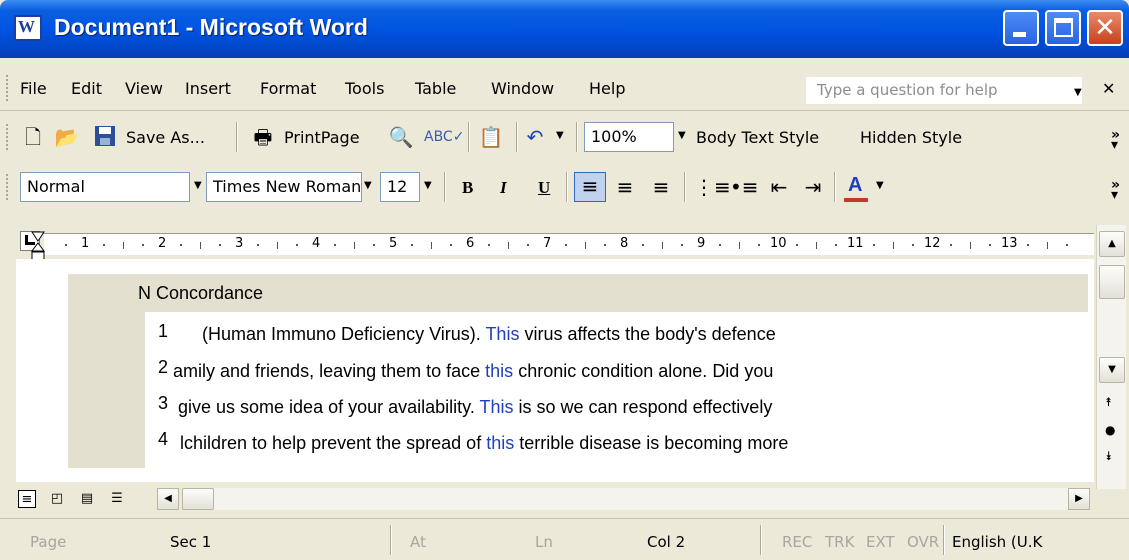 Image resolution: width=1129 pixels, height=560 pixels. I want to click on font-color-dropdown-arrow-icon: ▼, so click(880, 185).